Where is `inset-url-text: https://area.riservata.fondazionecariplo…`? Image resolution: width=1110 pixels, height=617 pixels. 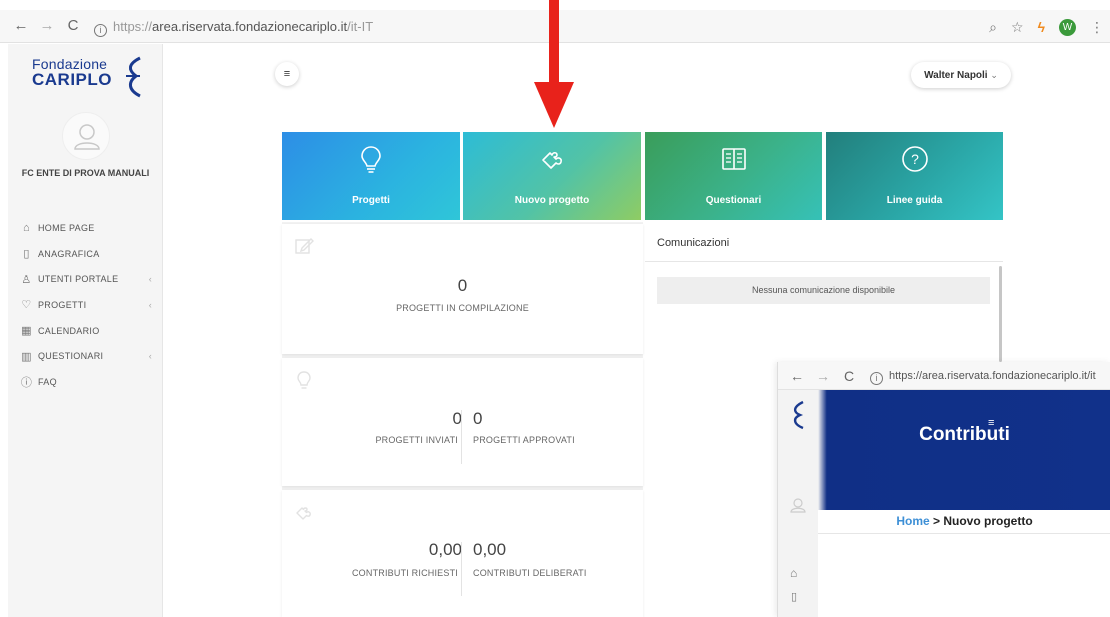 inset-url-text: https://area.riservata.fondazionecariplo… is located at coordinates (992, 376).